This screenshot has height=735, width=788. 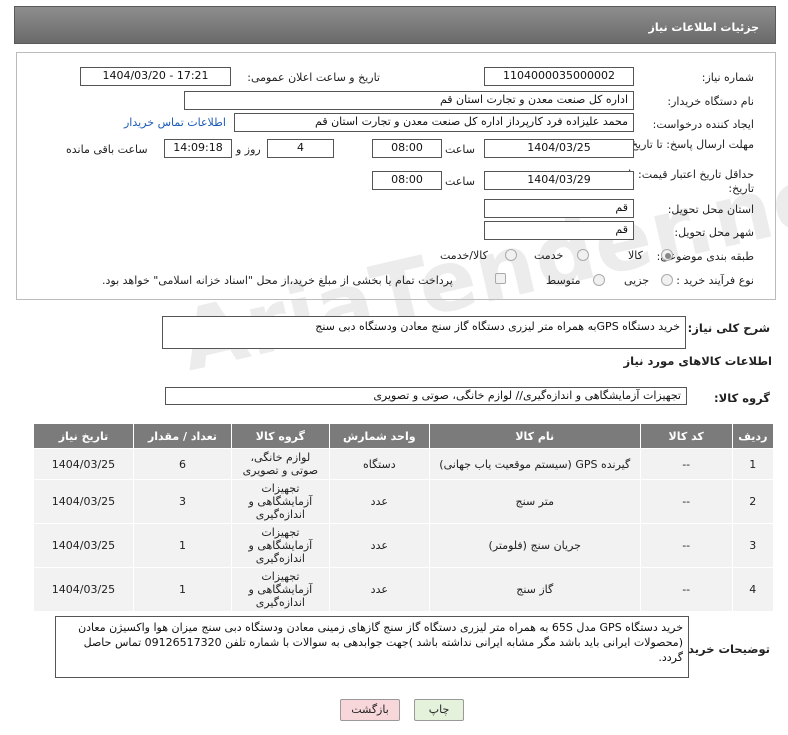 I want to click on treasury-payment-checkbox, so click(x=500, y=278).